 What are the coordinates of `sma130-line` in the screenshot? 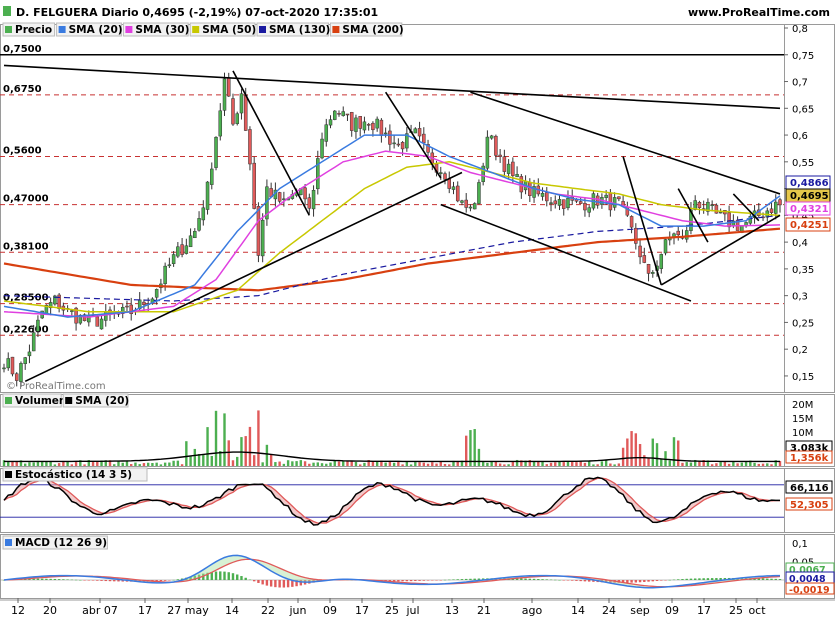 It's located at (392, 258).